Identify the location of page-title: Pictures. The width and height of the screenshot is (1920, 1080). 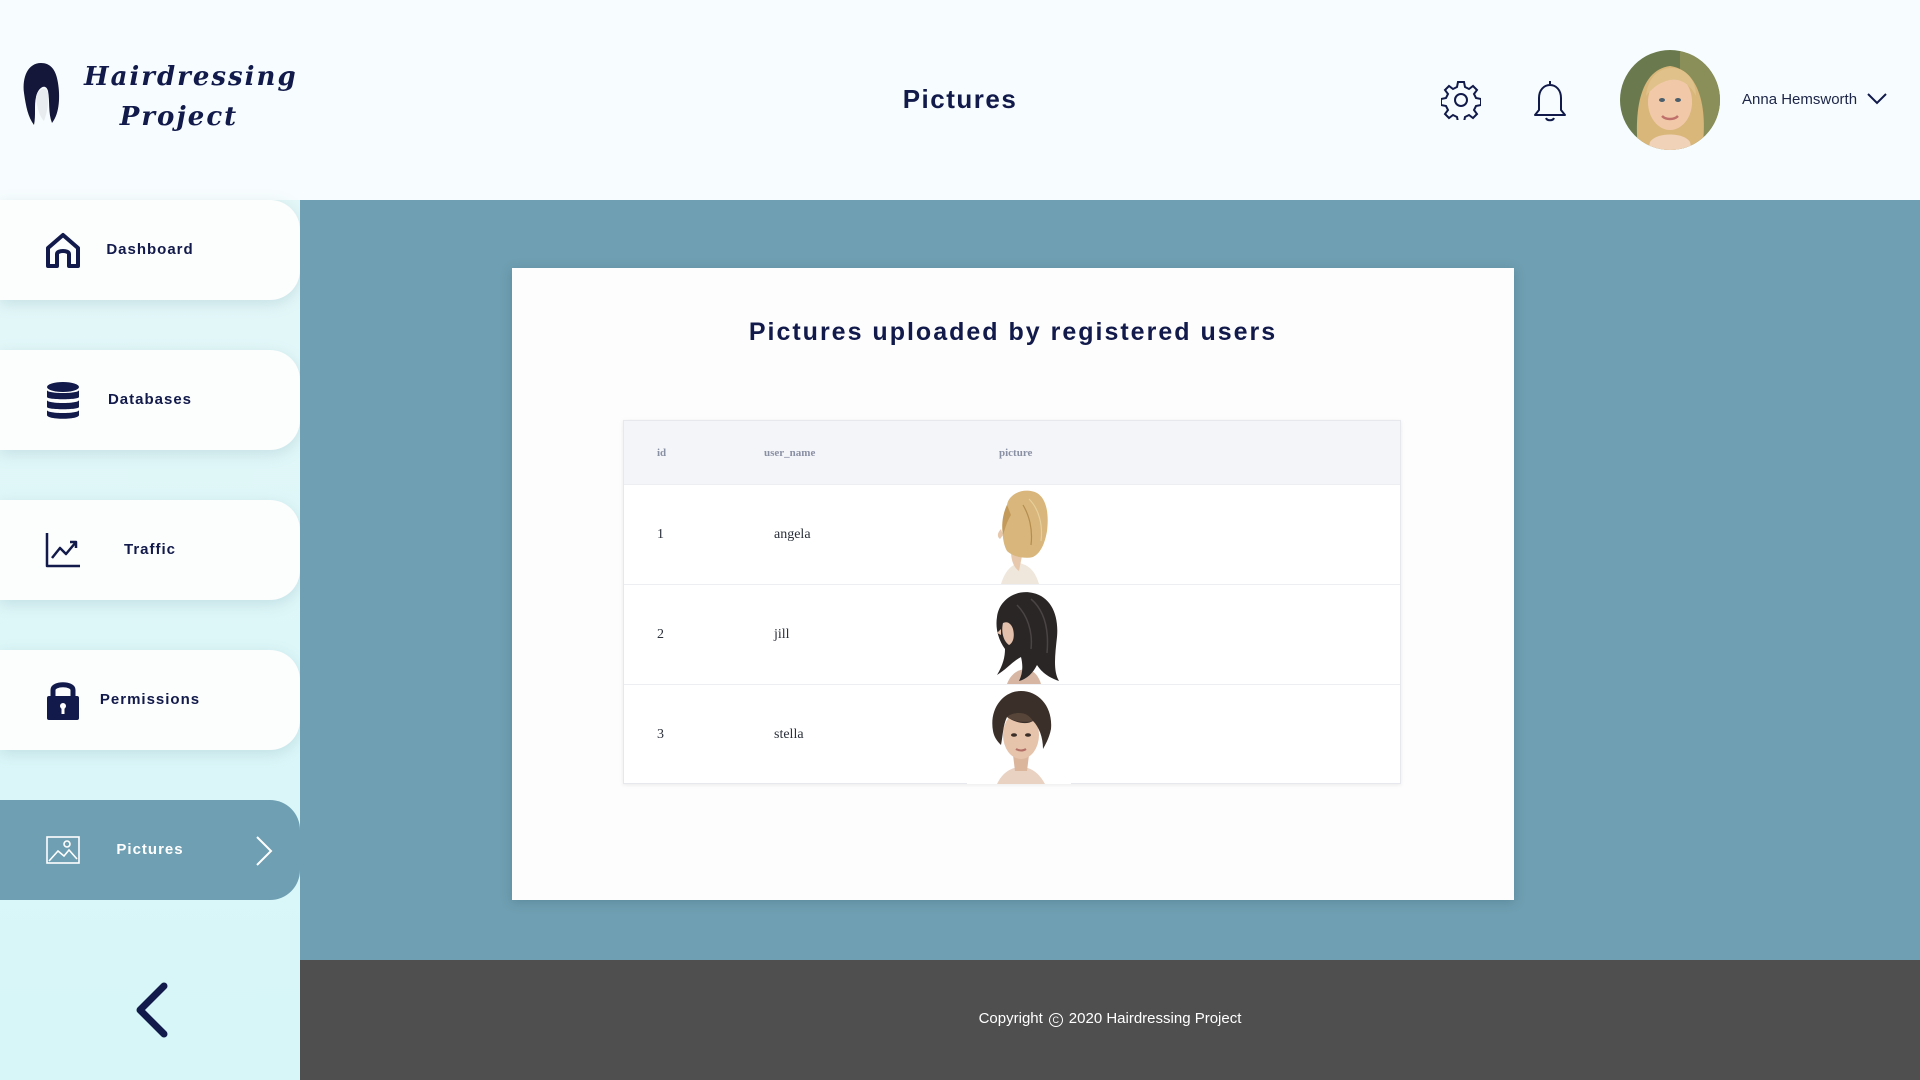
(960, 99).